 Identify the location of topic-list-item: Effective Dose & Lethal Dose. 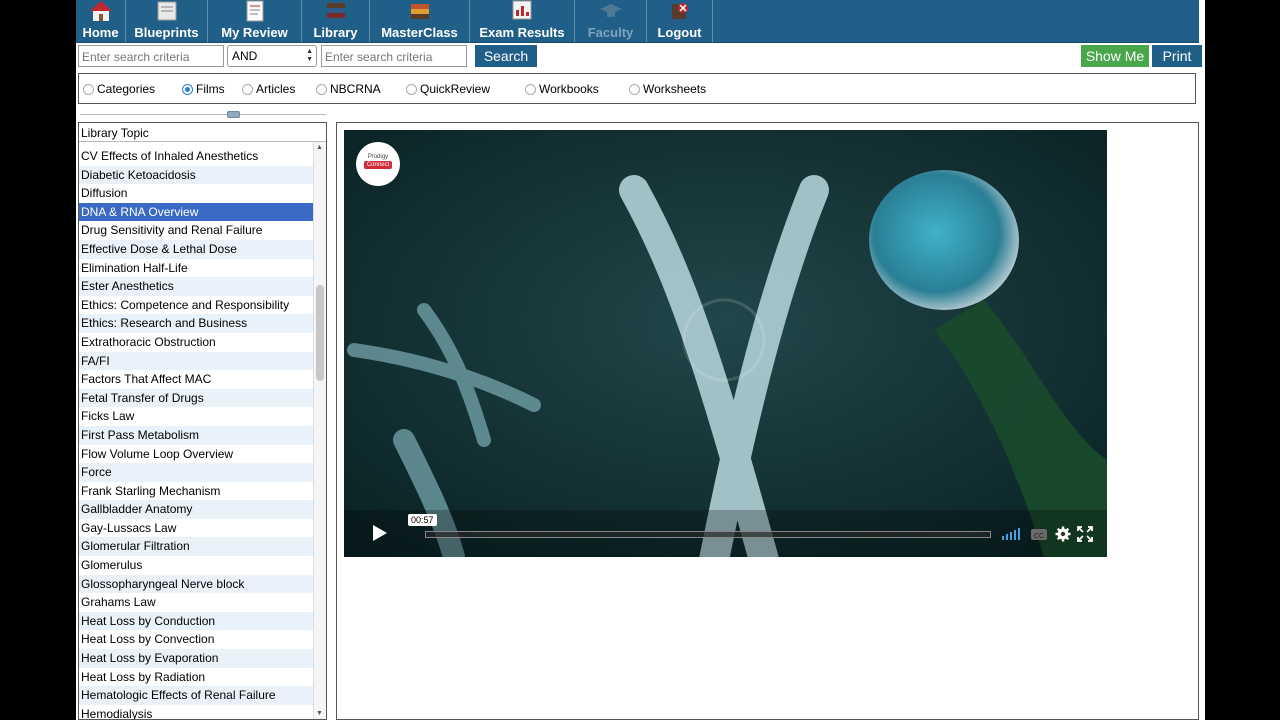
(196, 249).